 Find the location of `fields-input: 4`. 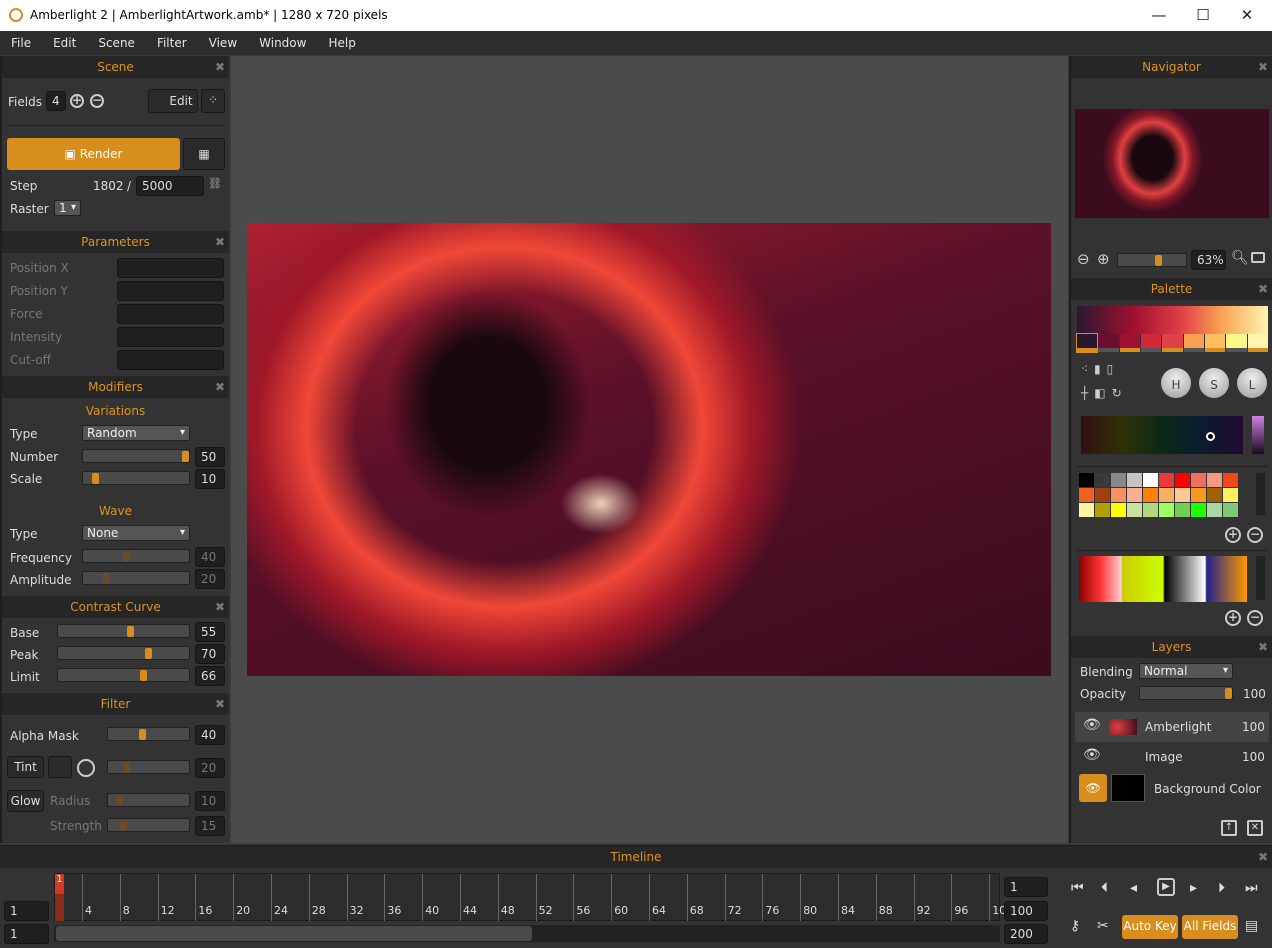

fields-input: 4 is located at coordinates (56, 101).